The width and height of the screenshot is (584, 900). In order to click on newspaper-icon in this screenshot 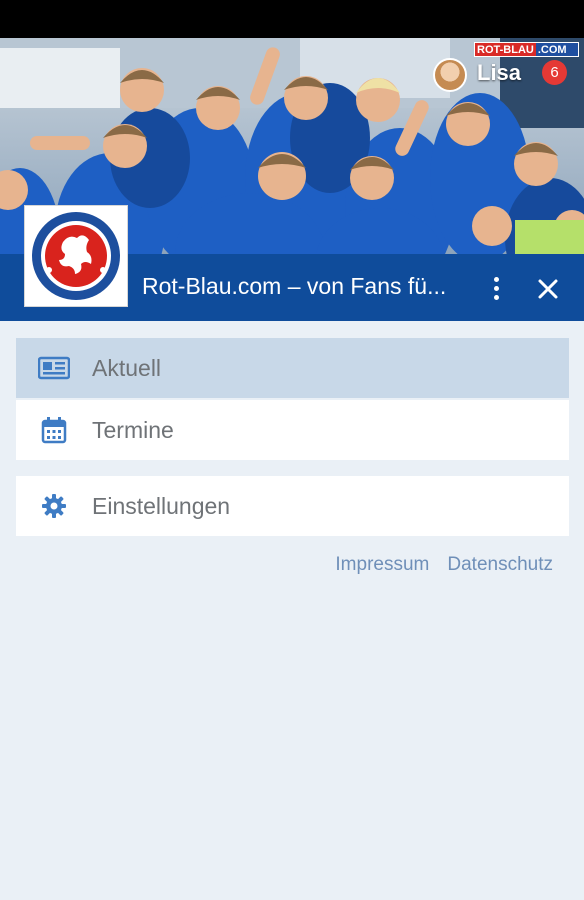, I will do `click(54, 368)`.